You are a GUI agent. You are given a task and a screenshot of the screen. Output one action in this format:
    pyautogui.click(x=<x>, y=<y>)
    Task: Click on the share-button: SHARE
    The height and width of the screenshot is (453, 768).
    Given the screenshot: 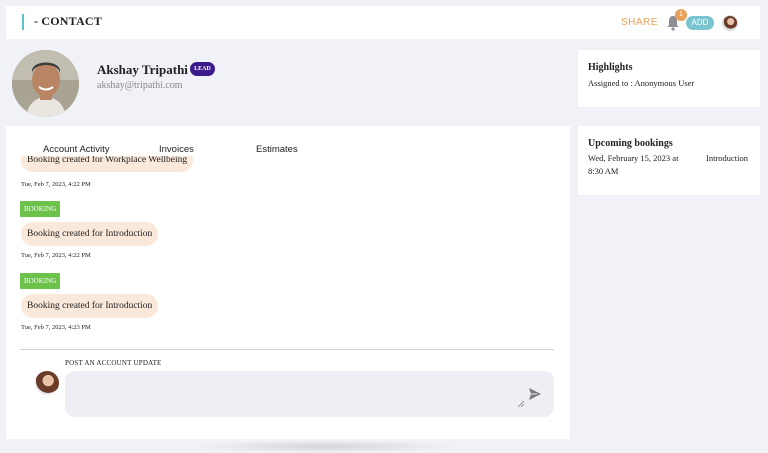 What is the action you would take?
    pyautogui.click(x=639, y=22)
    